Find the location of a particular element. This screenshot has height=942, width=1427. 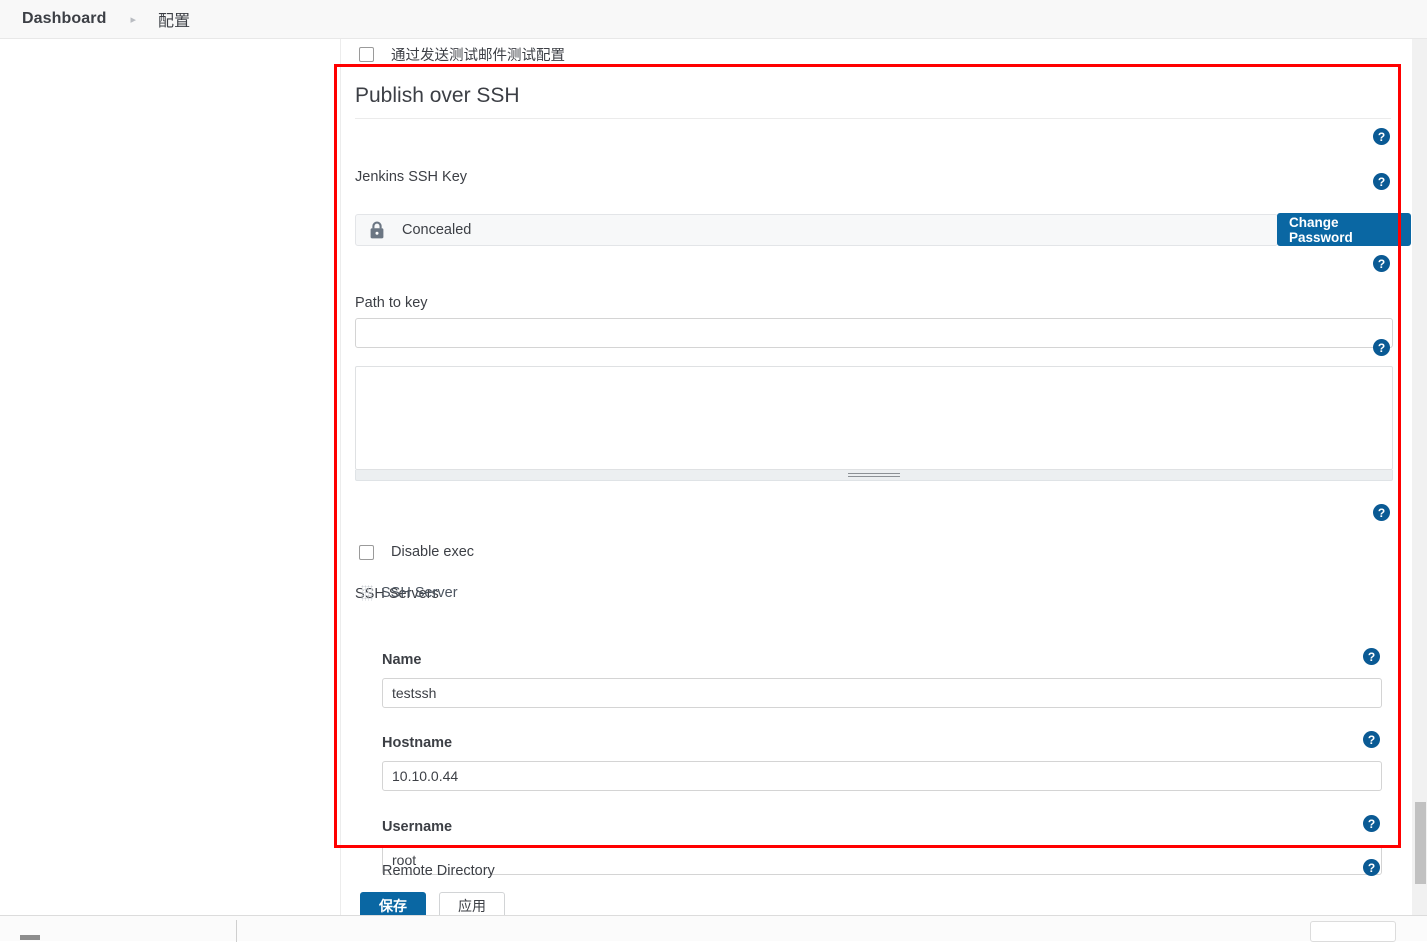

label-username: Username is located at coordinates (417, 827).